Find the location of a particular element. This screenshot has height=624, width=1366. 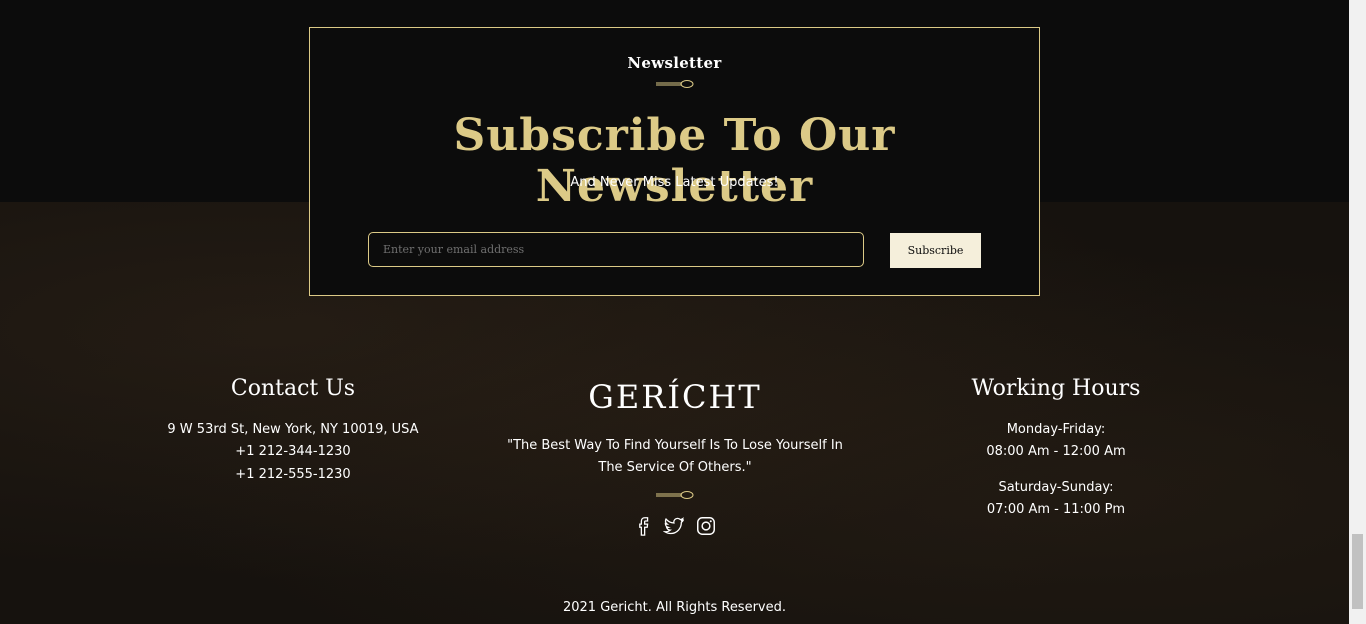

contact-phone-1: +1 212-344-1230 is located at coordinates (293, 452).